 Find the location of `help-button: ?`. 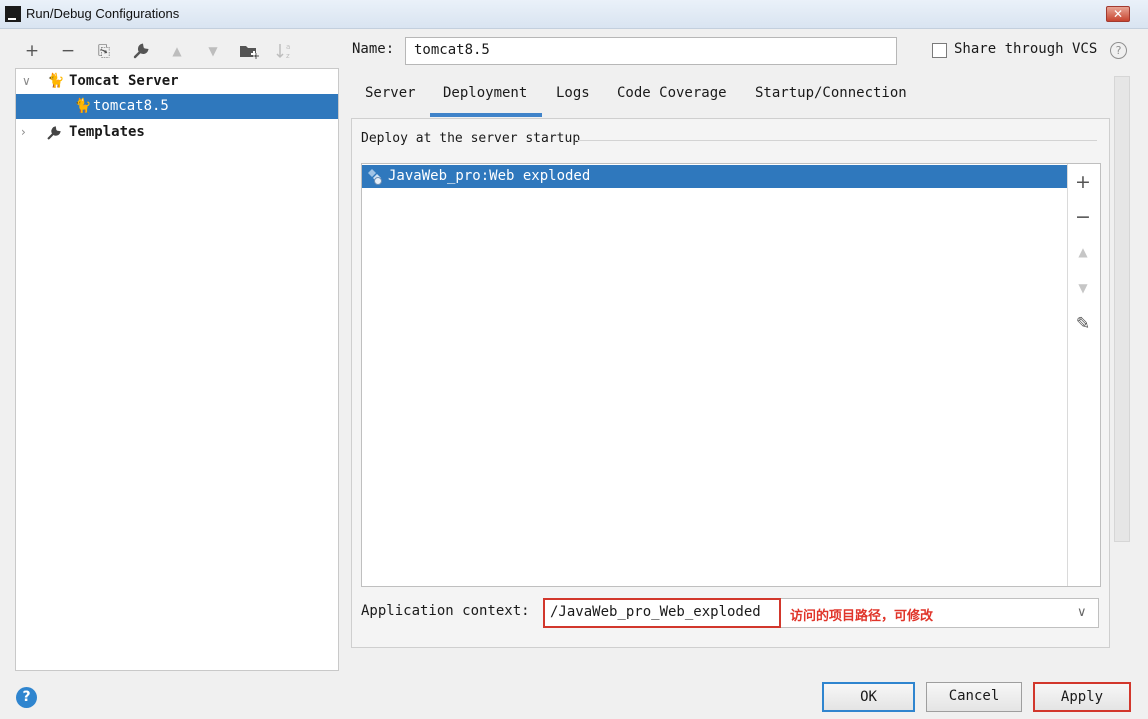

help-button: ? is located at coordinates (26, 697).